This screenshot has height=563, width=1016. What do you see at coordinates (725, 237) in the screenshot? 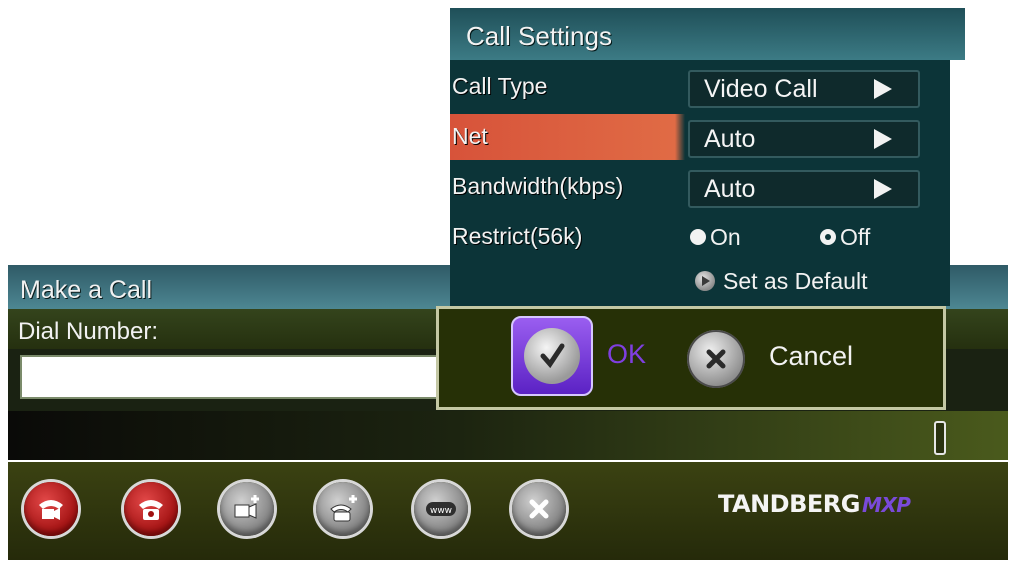
I see `restrict-on-label: On` at bounding box center [725, 237].